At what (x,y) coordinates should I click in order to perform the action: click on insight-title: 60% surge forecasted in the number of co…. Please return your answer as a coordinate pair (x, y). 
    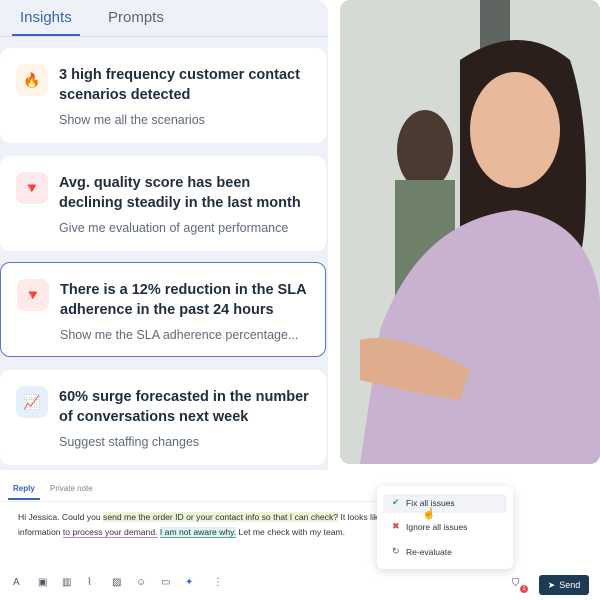
    Looking at the image, I should click on (184, 407).